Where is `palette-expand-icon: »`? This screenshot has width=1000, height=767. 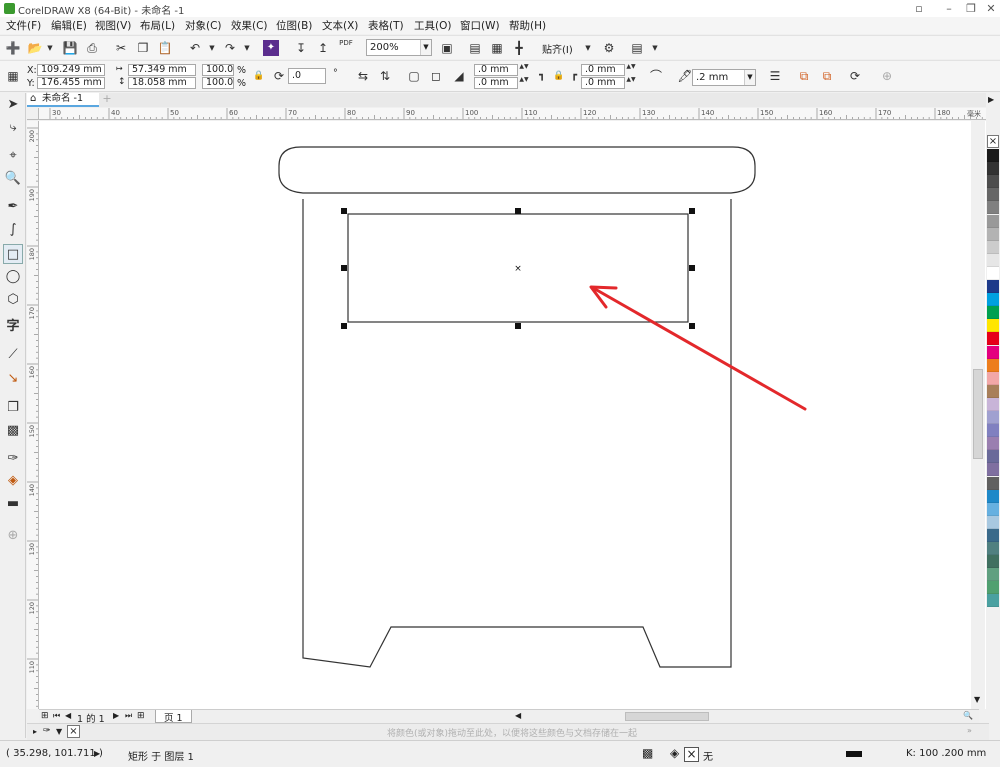 palette-expand-icon: » is located at coordinates (969, 730).